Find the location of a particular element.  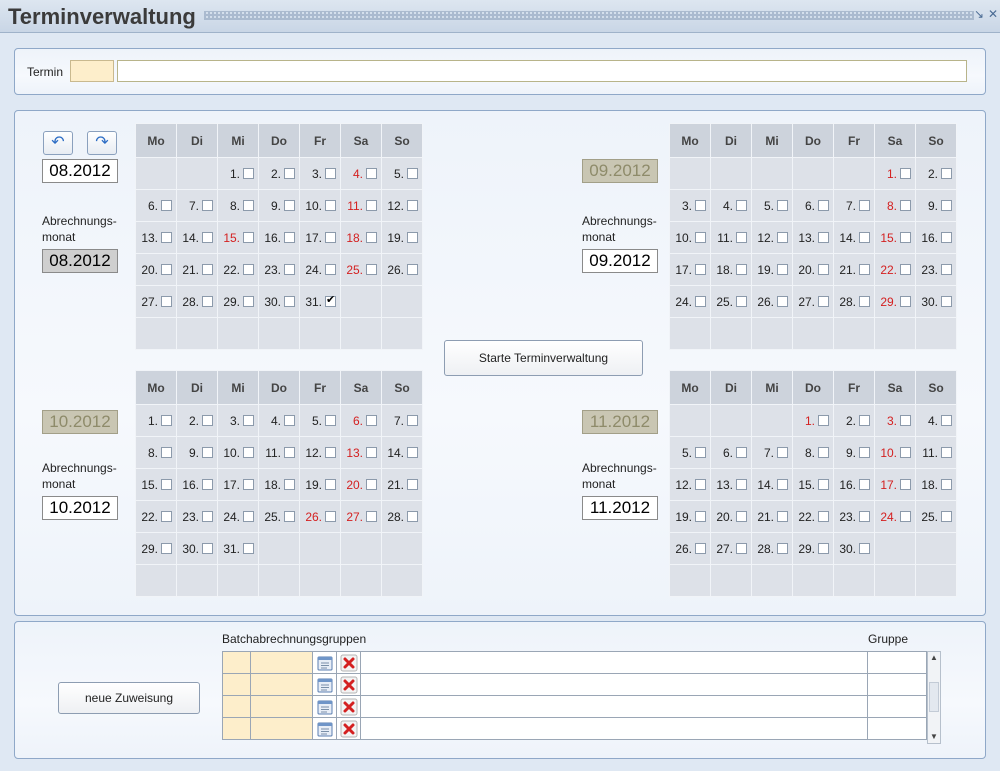

batch-code-cell is located at coordinates (236, 684).